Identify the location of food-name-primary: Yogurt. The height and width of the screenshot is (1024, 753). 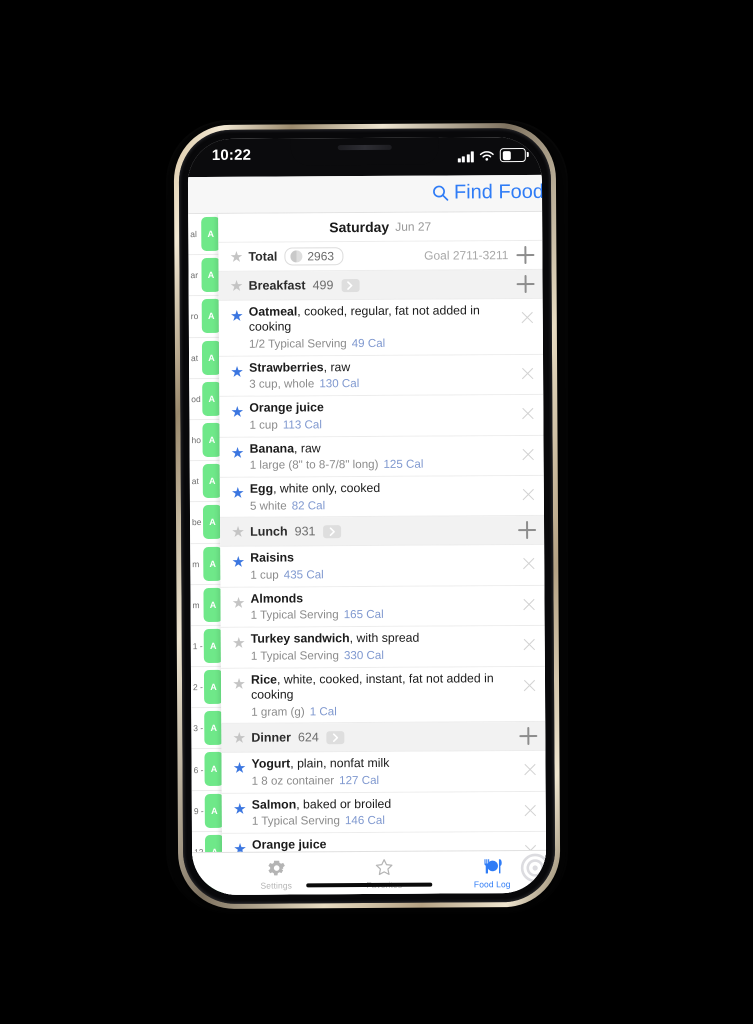
(271, 764).